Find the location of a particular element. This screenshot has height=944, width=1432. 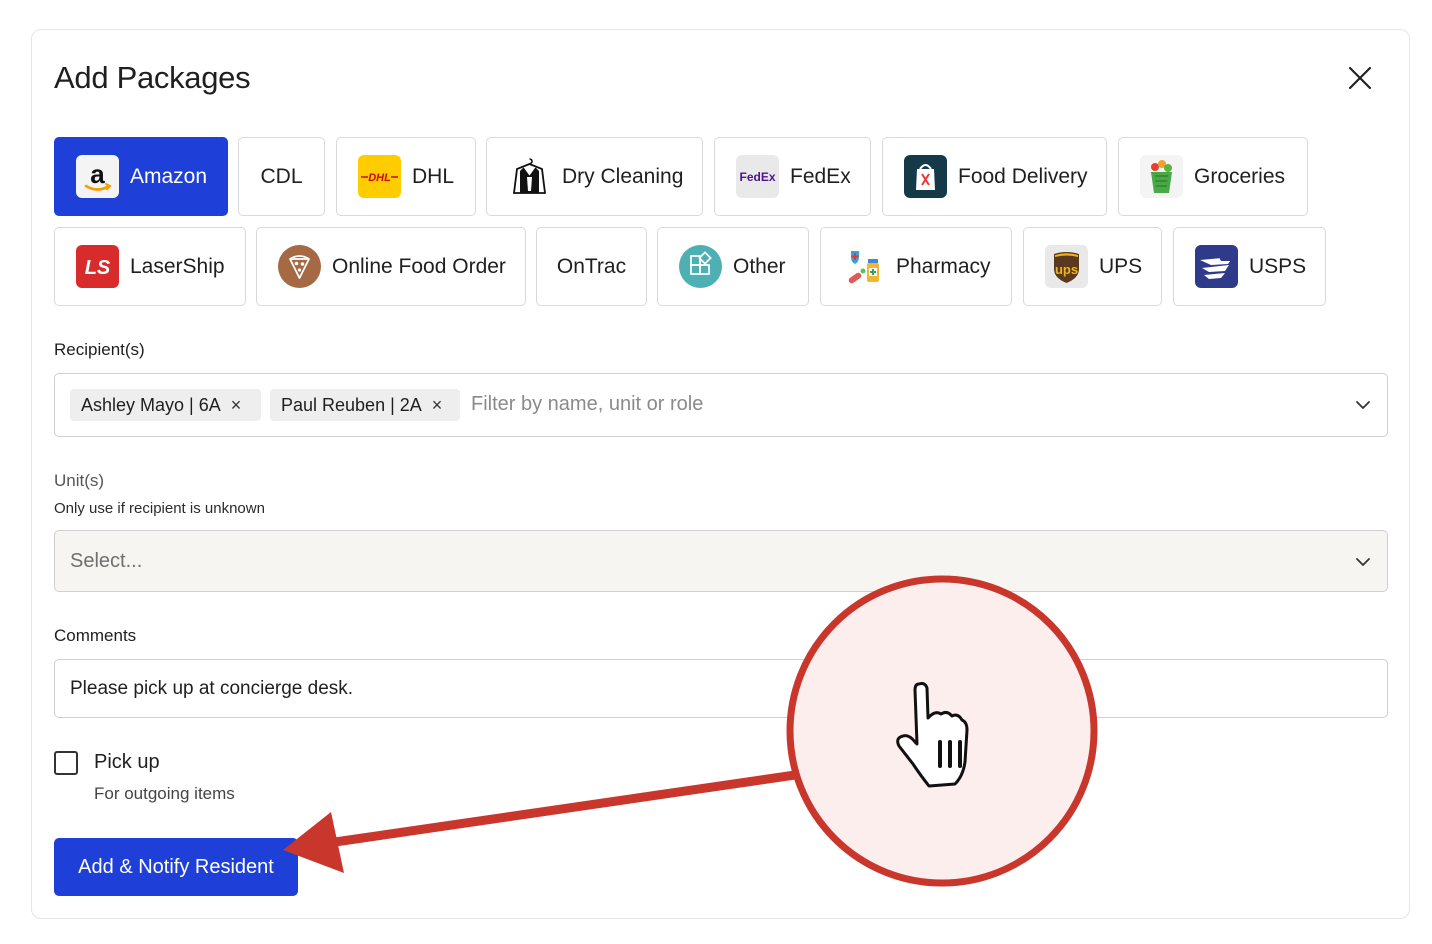

recipients-filter-input: Filter by name, unit or role is located at coordinates (587, 404).